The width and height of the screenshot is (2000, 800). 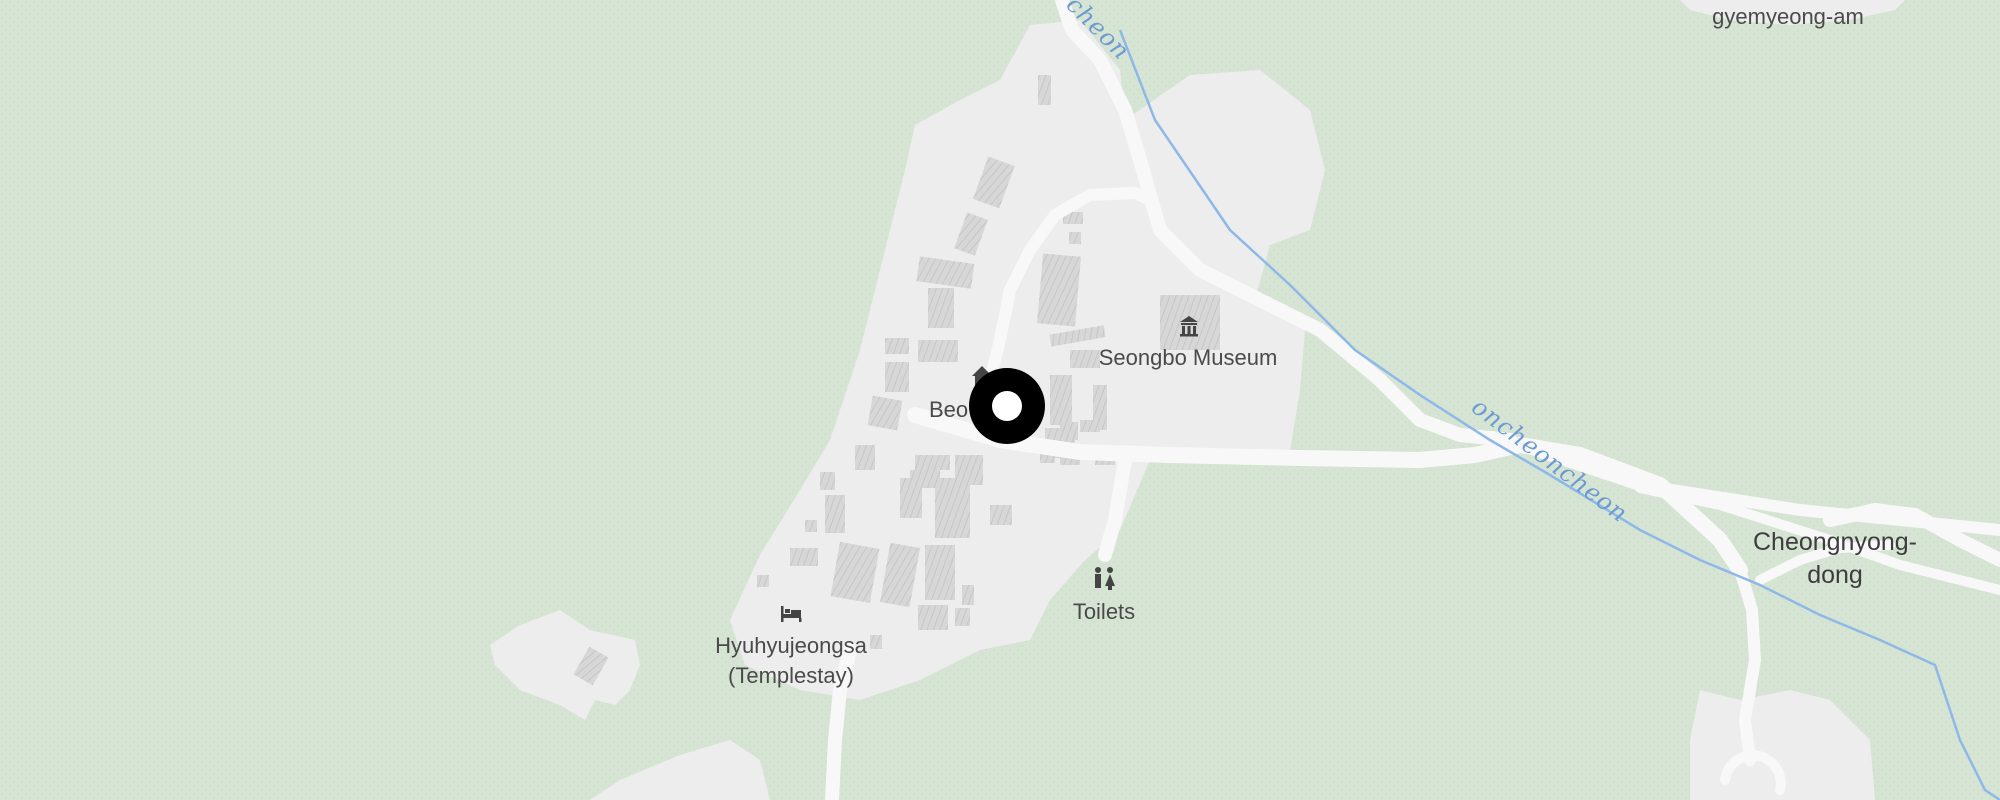 I want to click on location-marker-icon, so click(x=1007, y=406).